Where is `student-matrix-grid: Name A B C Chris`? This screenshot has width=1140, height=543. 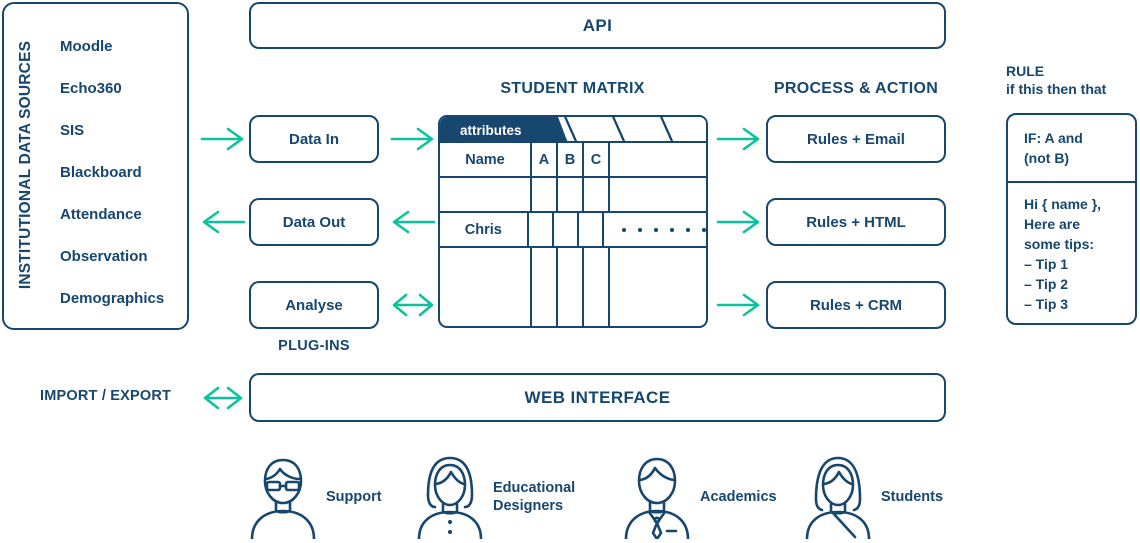
student-matrix-grid: Name A B C Chris is located at coordinates (573, 234).